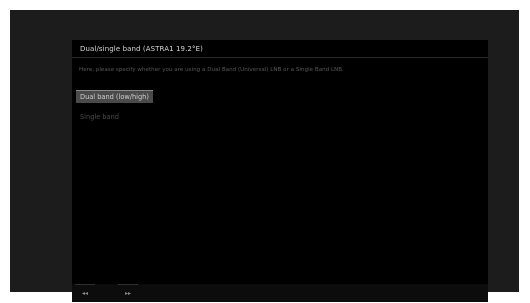 The image size is (530, 303). I want to click on dialog-title: Dual/single band (ASTRA1 19.2°E), so click(141, 49).